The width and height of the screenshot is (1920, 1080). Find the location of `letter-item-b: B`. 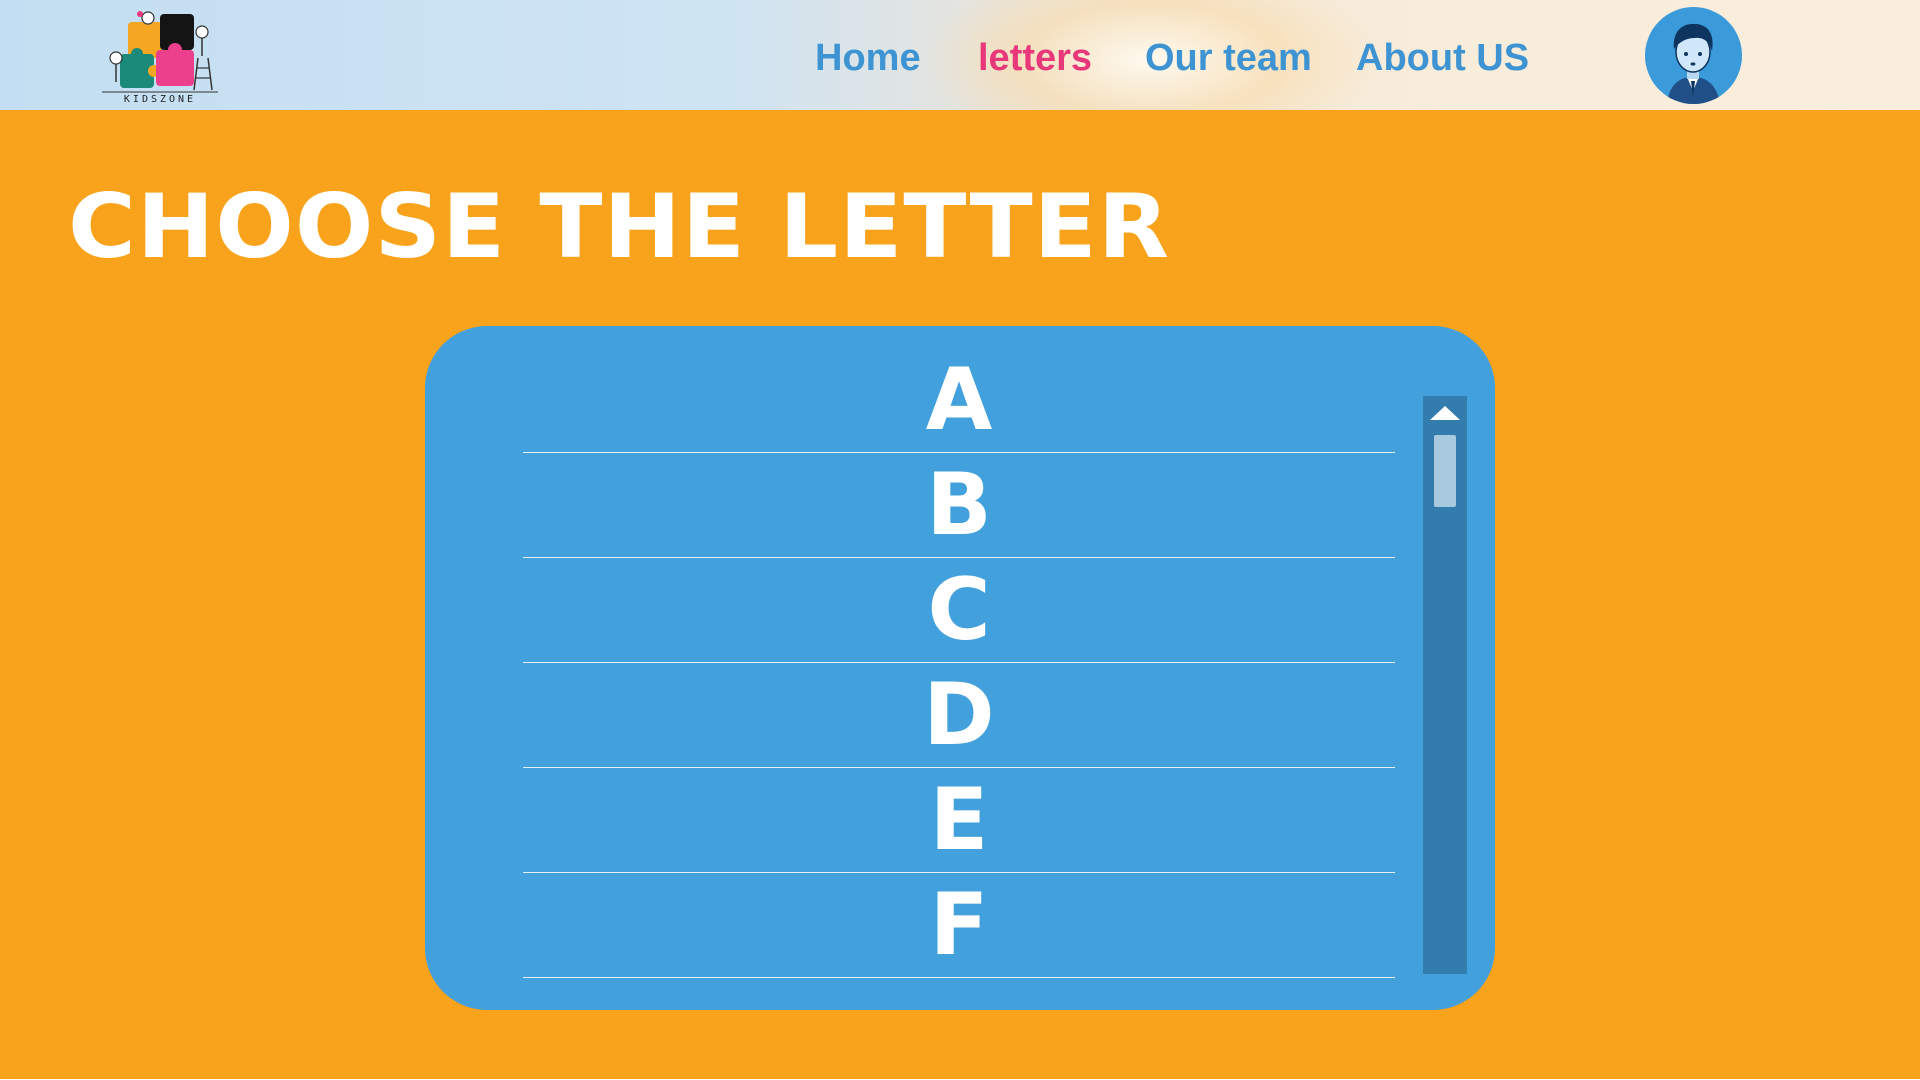

letter-item-b: B is located at coordinates (959, 505).